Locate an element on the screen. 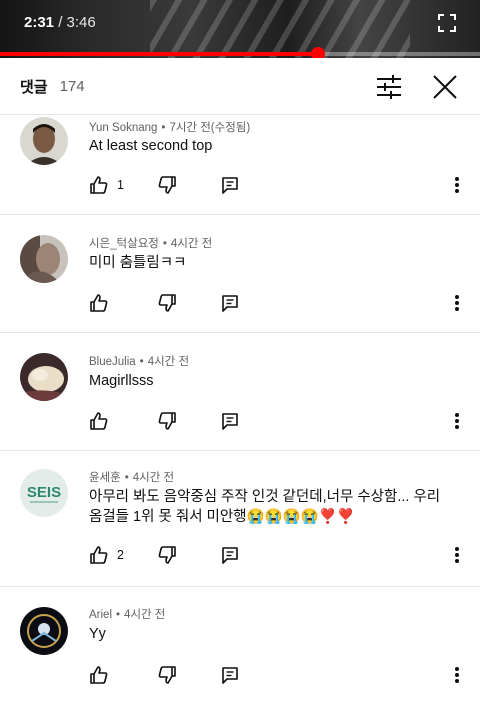  current-time: 2:31 is located at coordinates (39, 22).